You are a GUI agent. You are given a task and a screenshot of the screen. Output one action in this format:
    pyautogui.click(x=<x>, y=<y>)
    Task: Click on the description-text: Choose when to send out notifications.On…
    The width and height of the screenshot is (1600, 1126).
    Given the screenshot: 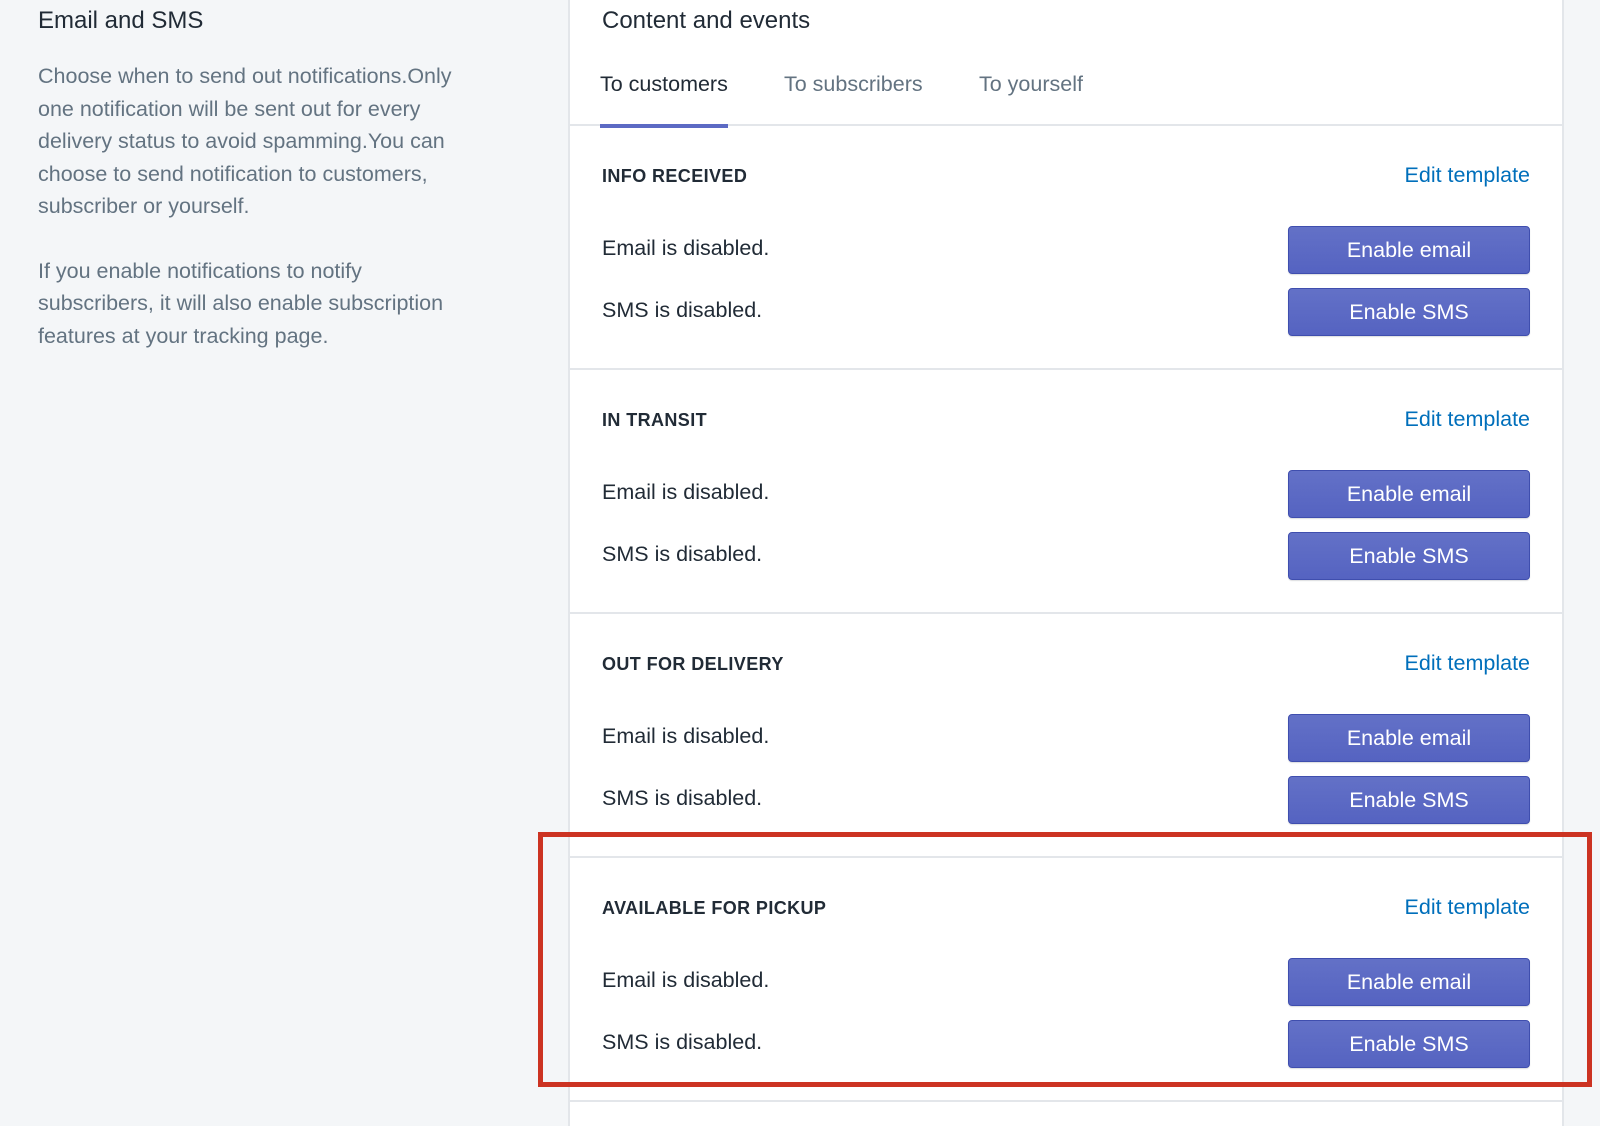 What is the action you would take?
    pyautogui.click(x=245, y=141)
    